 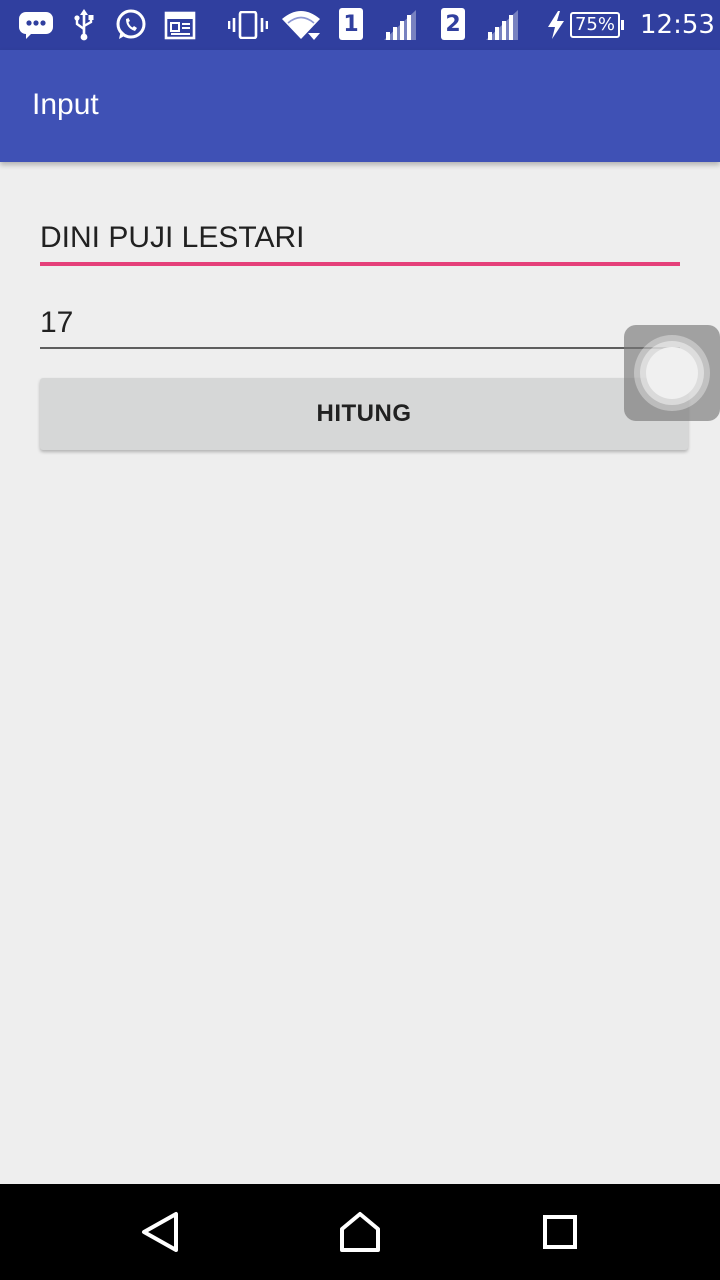 I want to click on age-input, so click(x=360, y=323).